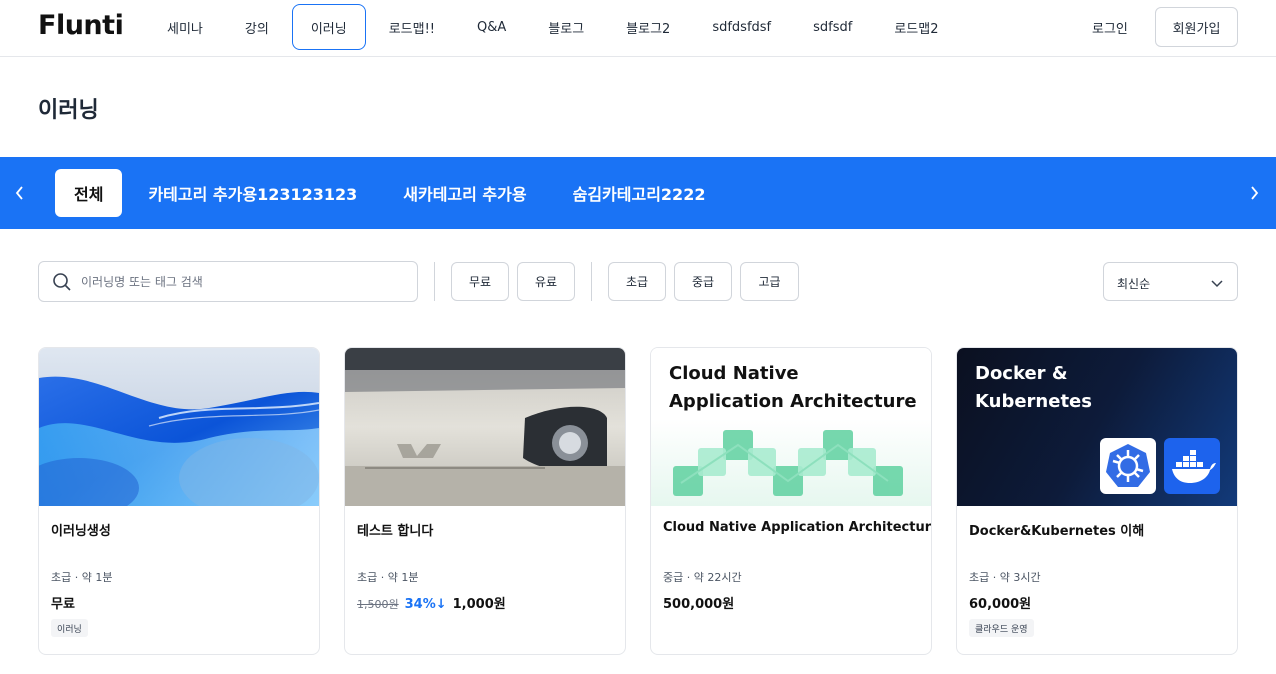 This screenshot has width=1276, height=674. What do you see at coordinates (769, 281) in the screenshot?
I see `filter-advanced-button: 고급` at bounding box center [769, 281].